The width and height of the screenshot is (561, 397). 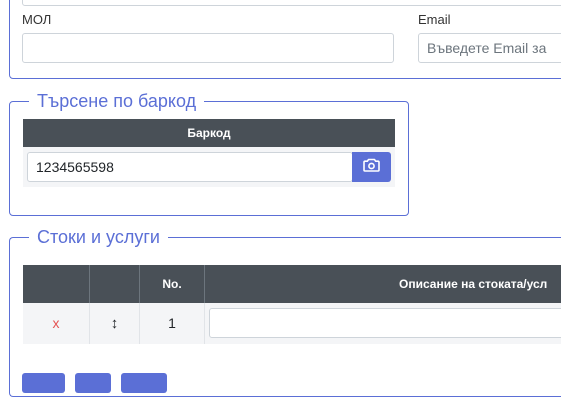 I want to click on email-input, so click(x=489, y=48).